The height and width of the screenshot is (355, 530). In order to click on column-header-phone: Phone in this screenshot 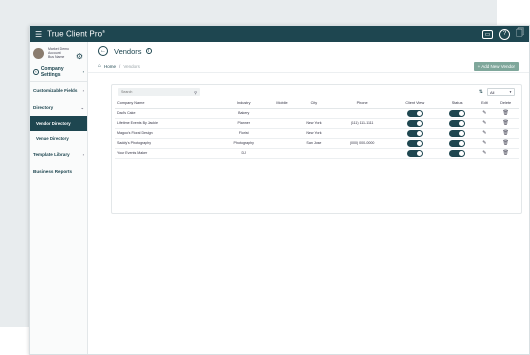, I will do `click(362, 104)`.